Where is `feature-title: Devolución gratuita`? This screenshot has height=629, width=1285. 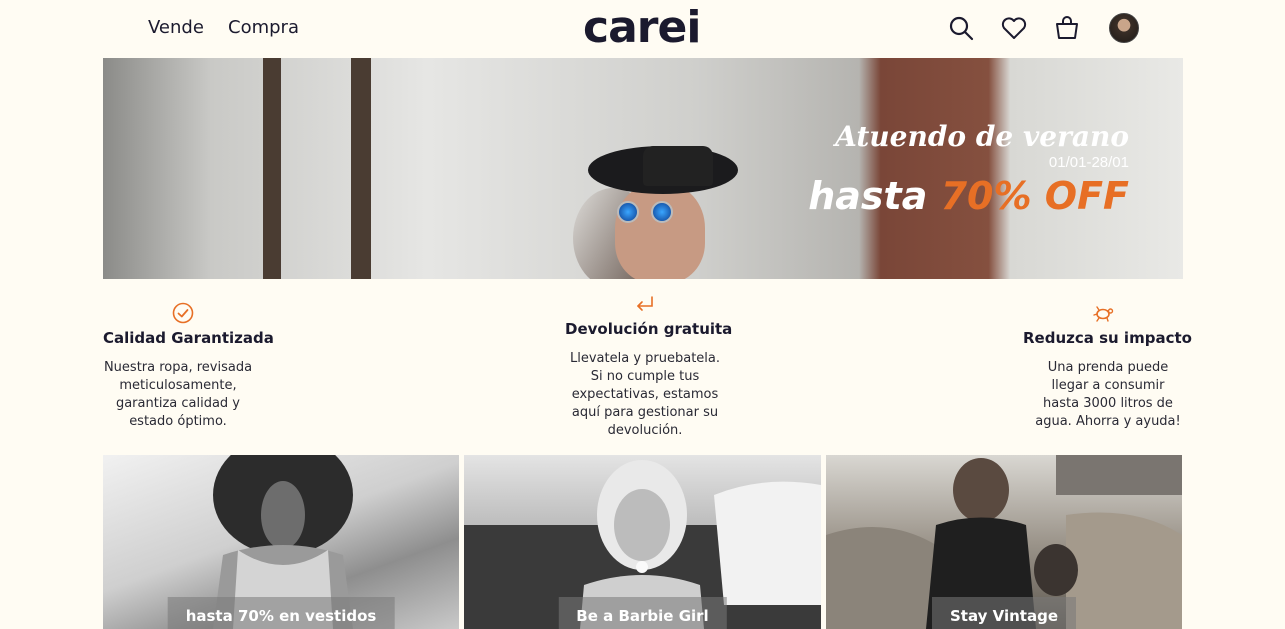 feature-title: Devolución gratuita is located at coordinates (649, 329).